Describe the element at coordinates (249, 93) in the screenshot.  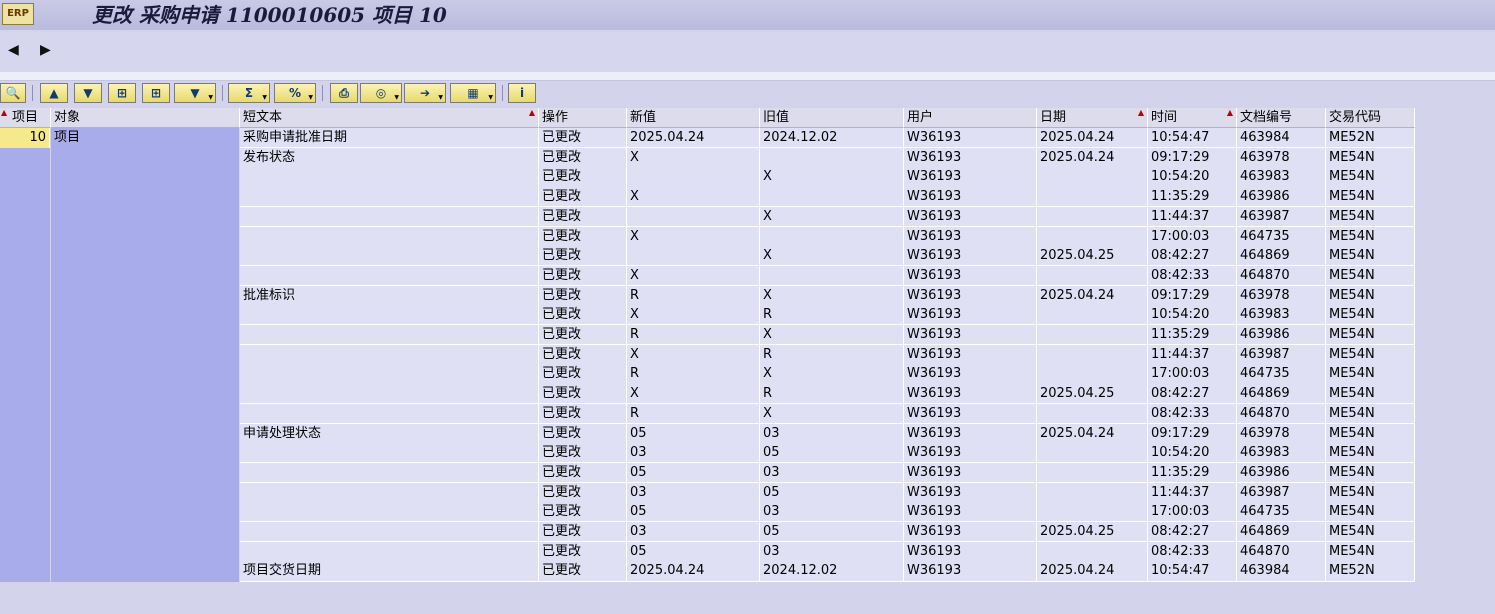
I see `sum-icon: Σ ▼` at that location.